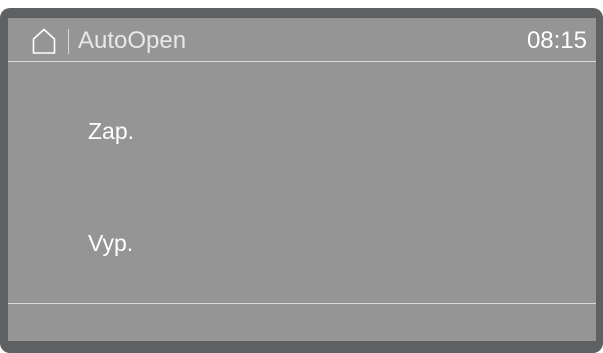  What do you see at coordinates (44, 41) in the screenshot?
I see `home-icon` at bounding box center [44, 41].